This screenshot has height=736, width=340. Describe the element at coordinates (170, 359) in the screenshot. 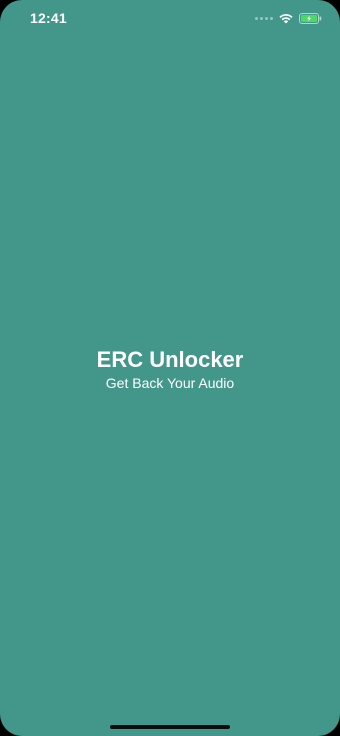

I see `app-title: ERC Unlocker` at that location.